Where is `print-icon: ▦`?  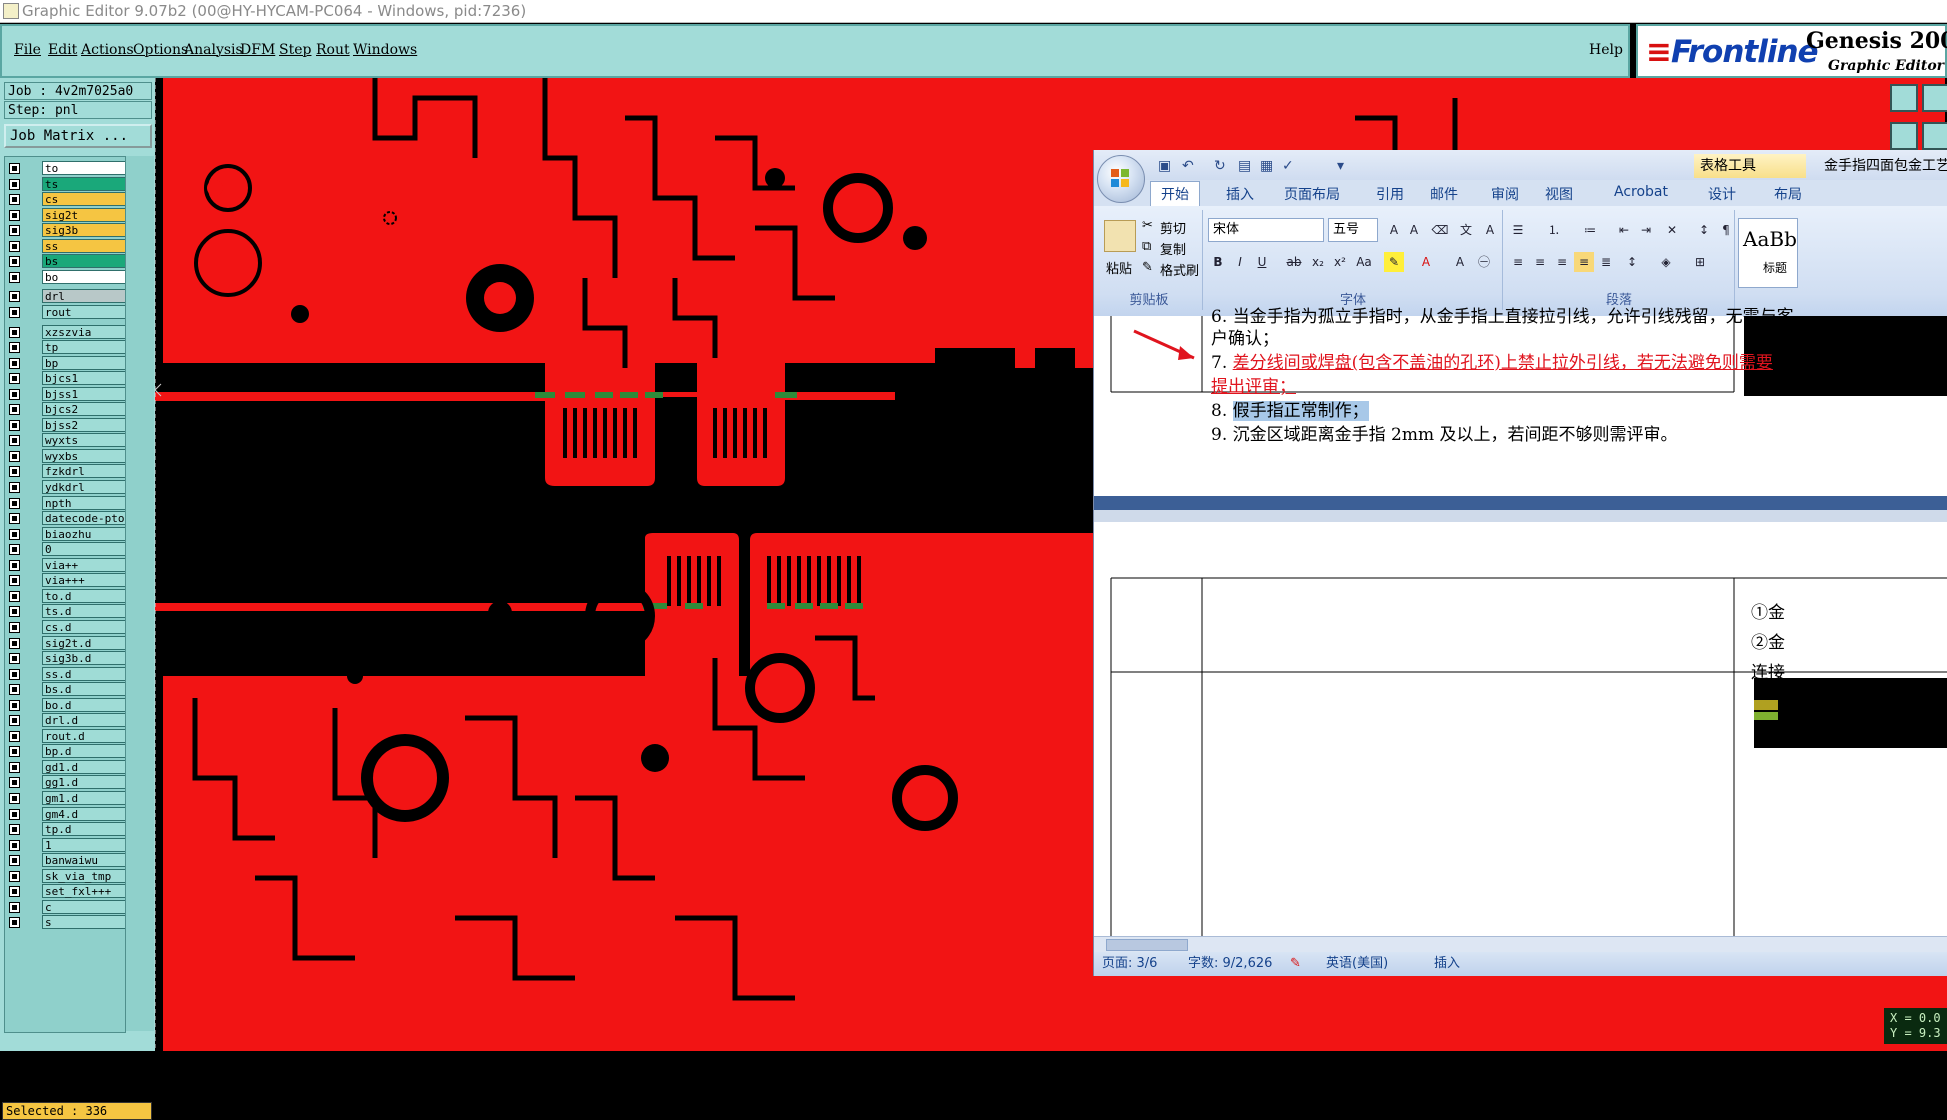
print-icon: ▦ is located at coordinates (1266, 166).